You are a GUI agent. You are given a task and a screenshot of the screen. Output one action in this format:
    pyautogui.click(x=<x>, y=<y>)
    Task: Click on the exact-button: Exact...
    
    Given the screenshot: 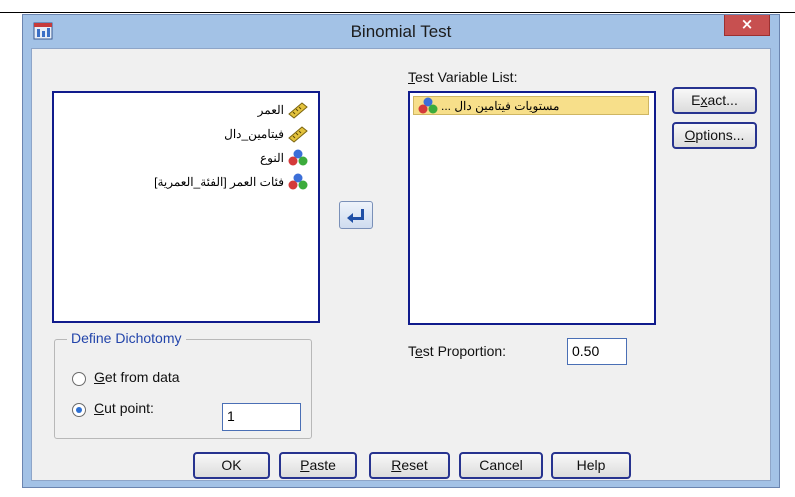 What is the action you would take?
    pyautogui.click(x=714, y=100)
    